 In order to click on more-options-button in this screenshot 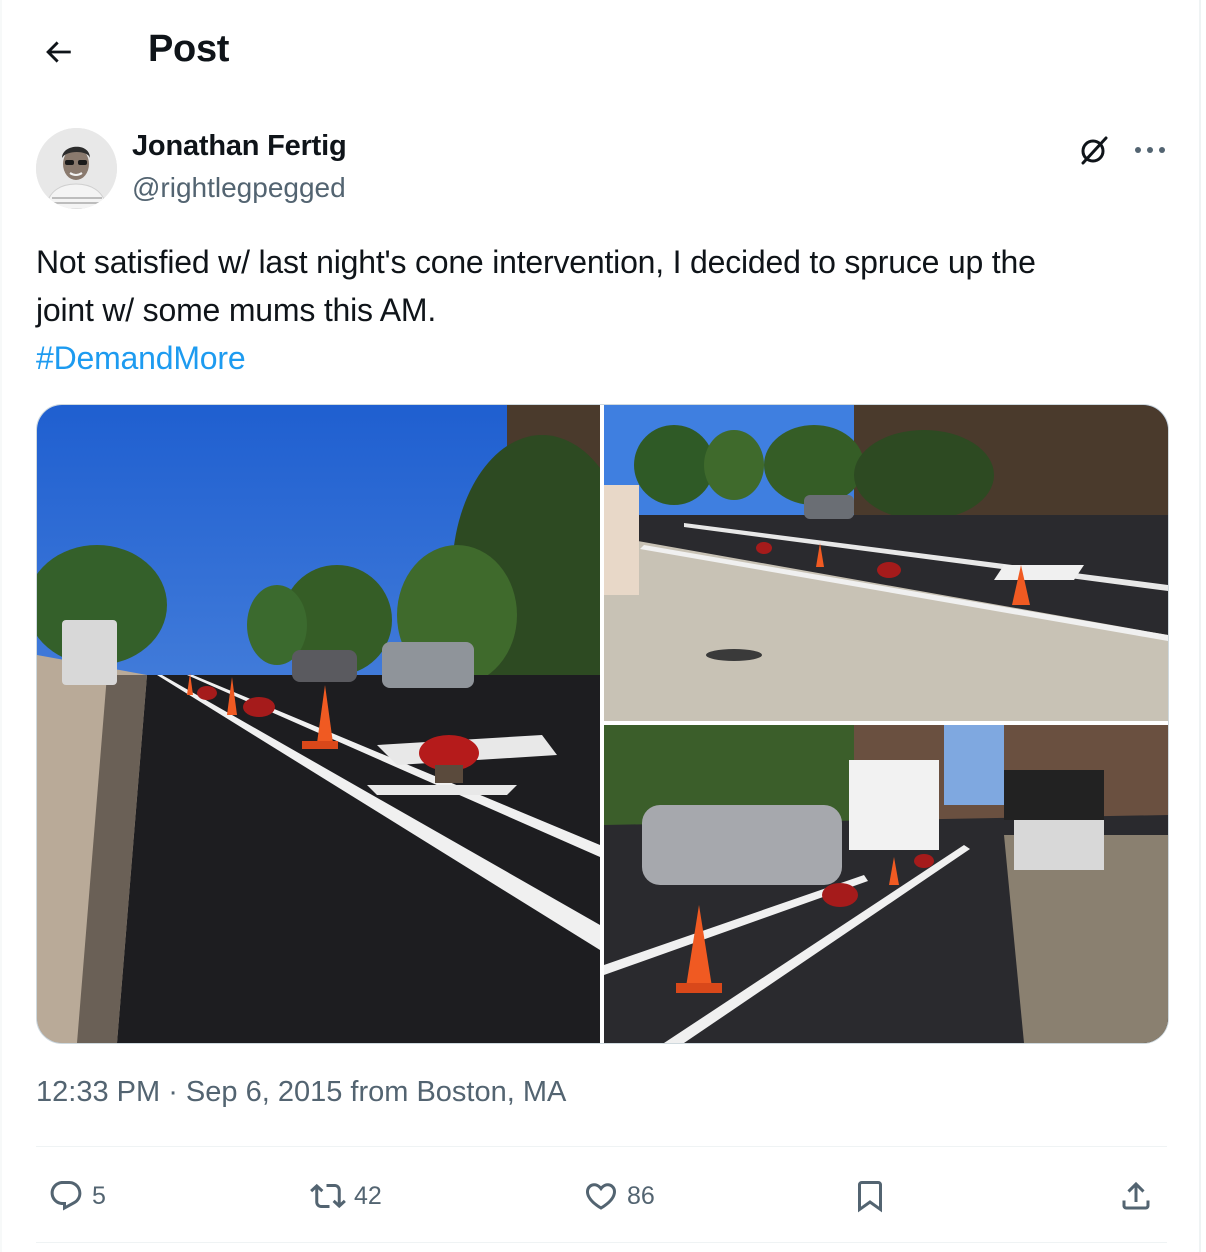, I will do `click(1150, 150)`.